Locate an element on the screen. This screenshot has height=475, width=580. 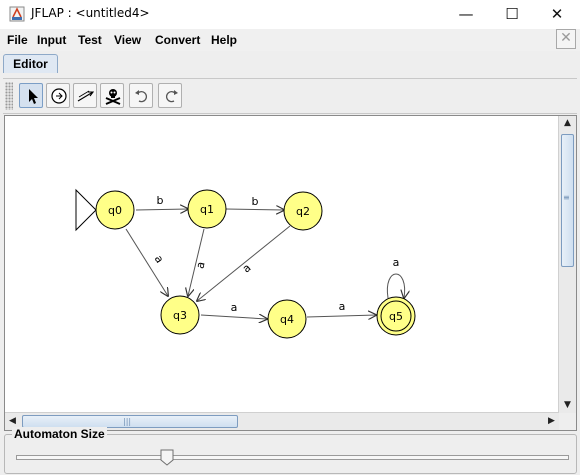
state-q3: q3 is located at coordinates (180, 315).